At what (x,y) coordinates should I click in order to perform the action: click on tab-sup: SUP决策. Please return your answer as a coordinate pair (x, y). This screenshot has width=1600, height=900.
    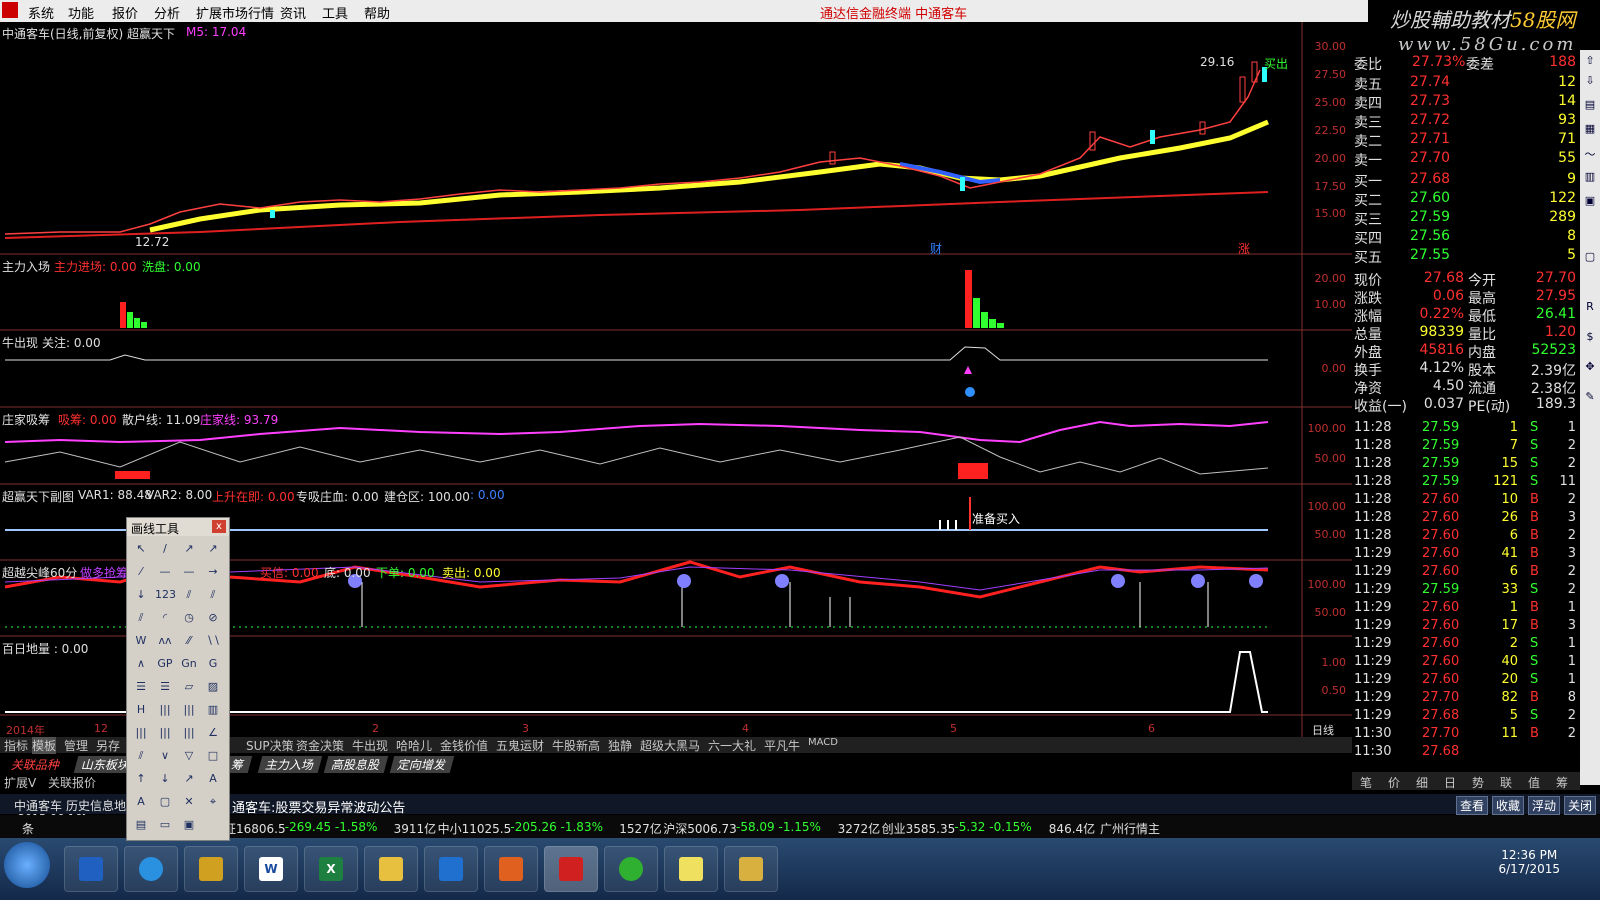
    Looking at the image, I should click on (270, 745).